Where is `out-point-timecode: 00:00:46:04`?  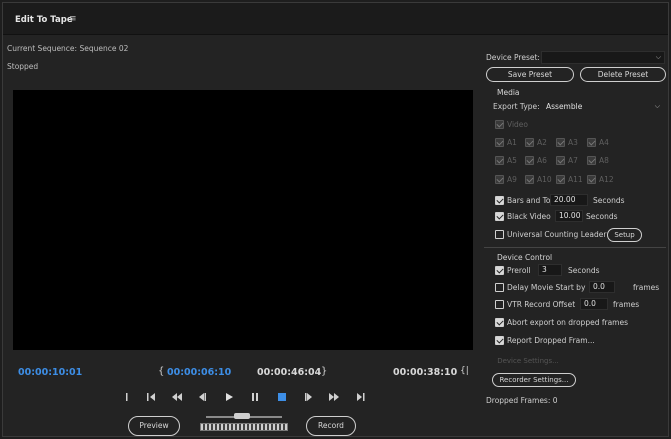
out-point-timecode: 00:00:46:04 is located at coordinates (289, 372).